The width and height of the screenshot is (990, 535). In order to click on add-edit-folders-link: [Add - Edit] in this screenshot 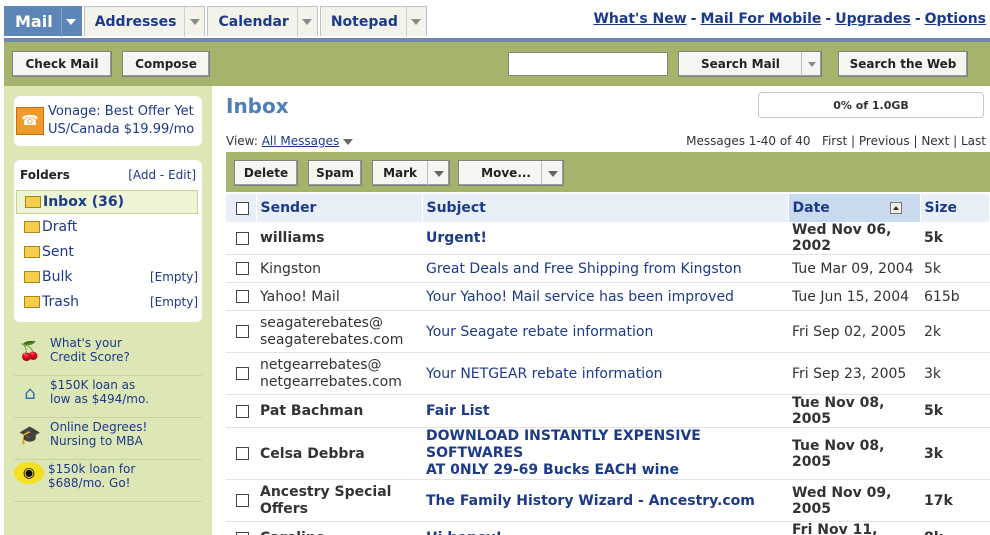, I will do `click(162, 175)`.